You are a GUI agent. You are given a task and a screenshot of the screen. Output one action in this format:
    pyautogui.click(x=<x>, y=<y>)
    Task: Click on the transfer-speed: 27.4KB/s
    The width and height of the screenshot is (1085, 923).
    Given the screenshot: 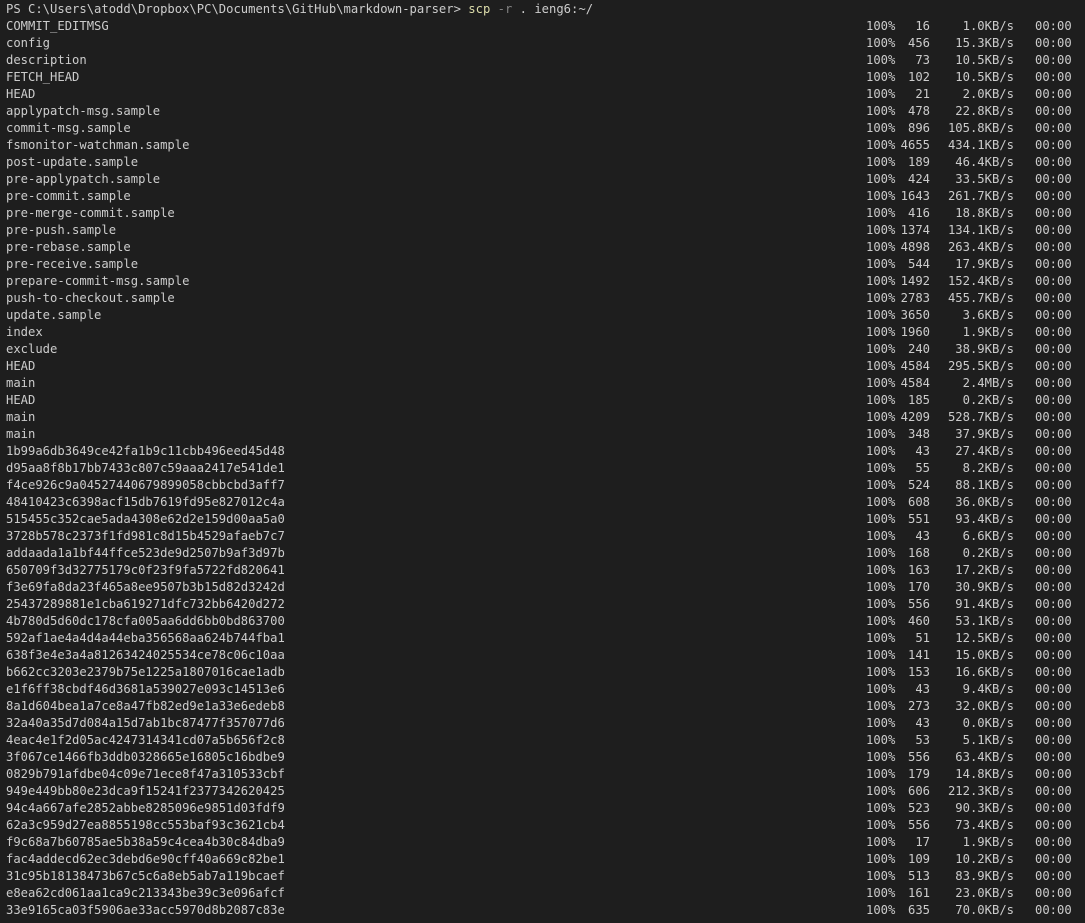 What is the action you would take?
    pyautogui.click(x=984, y=451)
    